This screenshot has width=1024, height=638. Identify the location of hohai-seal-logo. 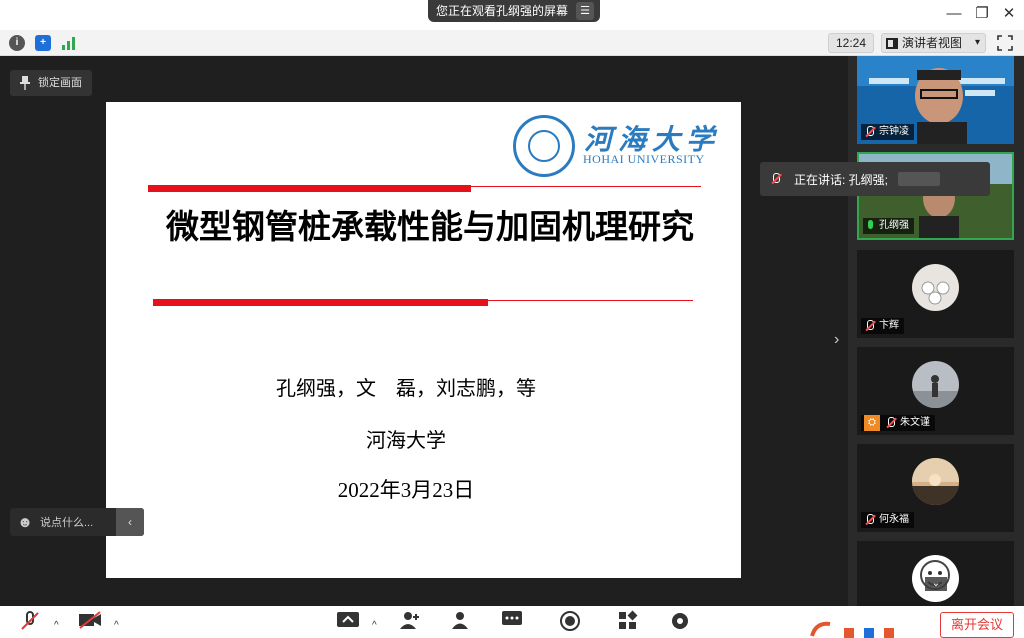
(544, 146).